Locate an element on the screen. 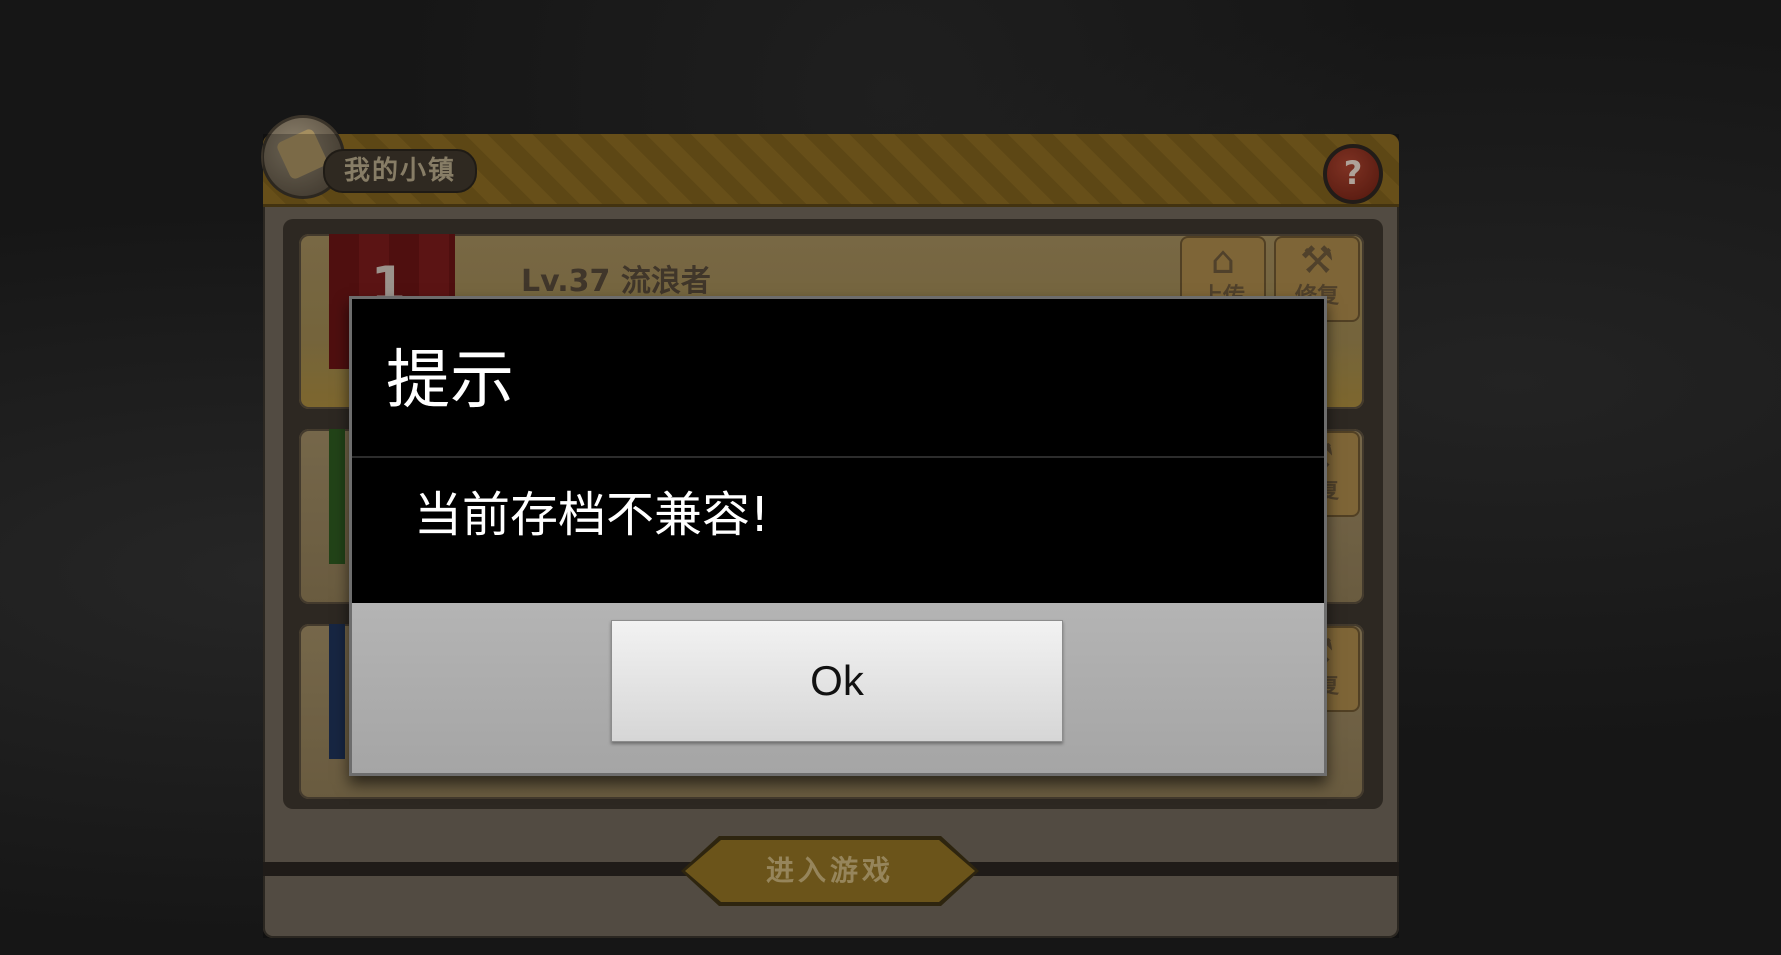 This screenshot has width=1781, height=955. dialog-footer: Ok is located at coordinates (838, 688).